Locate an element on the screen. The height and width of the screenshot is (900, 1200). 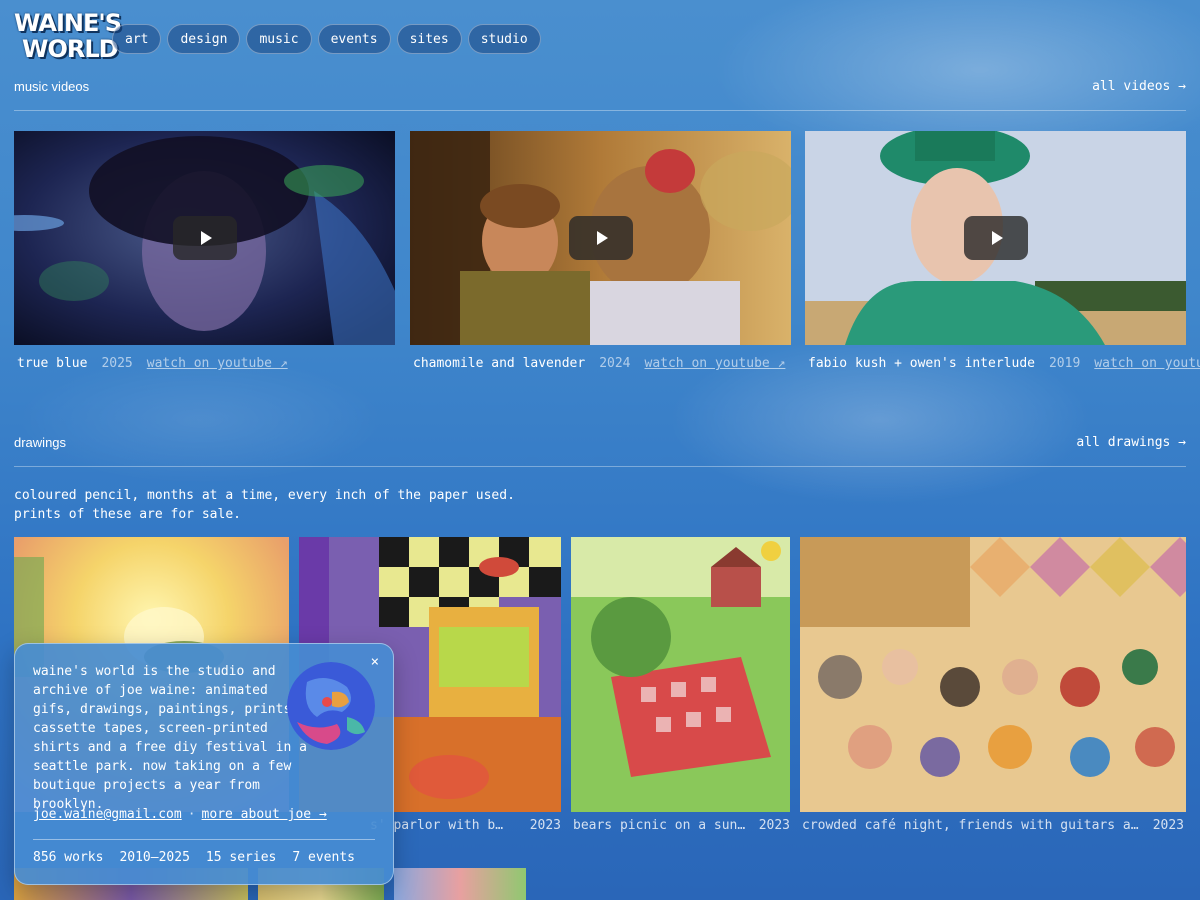
video-title: true blue is located at coordinates (52, 363).